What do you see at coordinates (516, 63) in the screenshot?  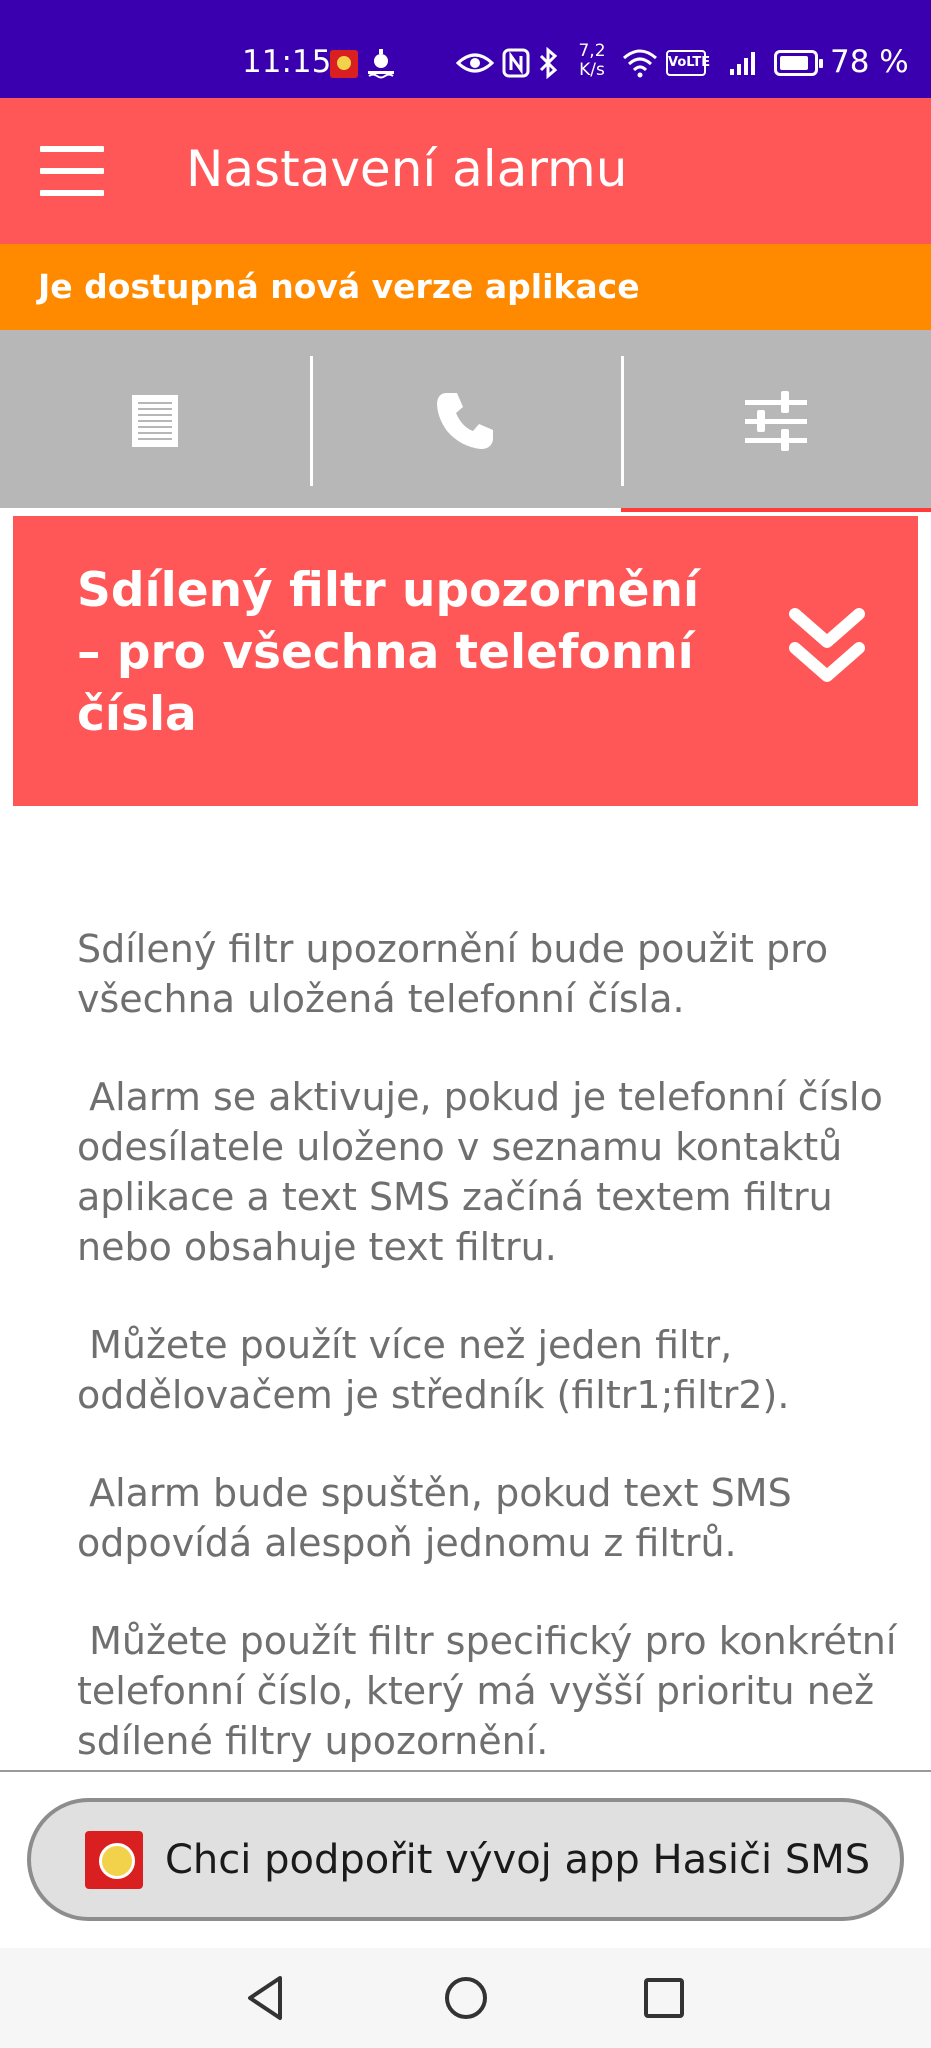 I see `nfc-icon` at bounding box center [516, 63].